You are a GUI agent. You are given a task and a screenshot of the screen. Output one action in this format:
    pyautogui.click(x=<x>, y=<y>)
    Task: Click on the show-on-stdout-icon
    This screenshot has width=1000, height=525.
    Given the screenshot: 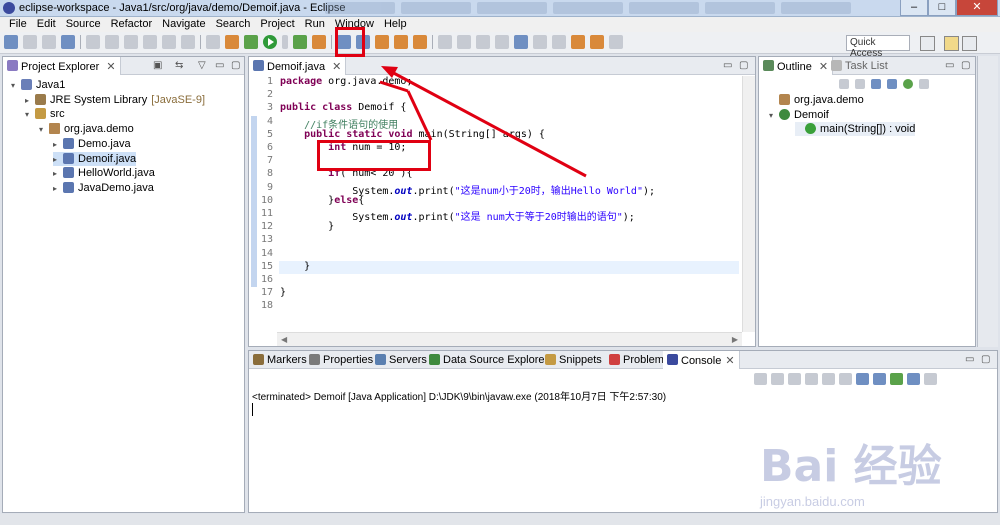 What is the action you would take?
    pyautogui.click(x=862, y=379)
    